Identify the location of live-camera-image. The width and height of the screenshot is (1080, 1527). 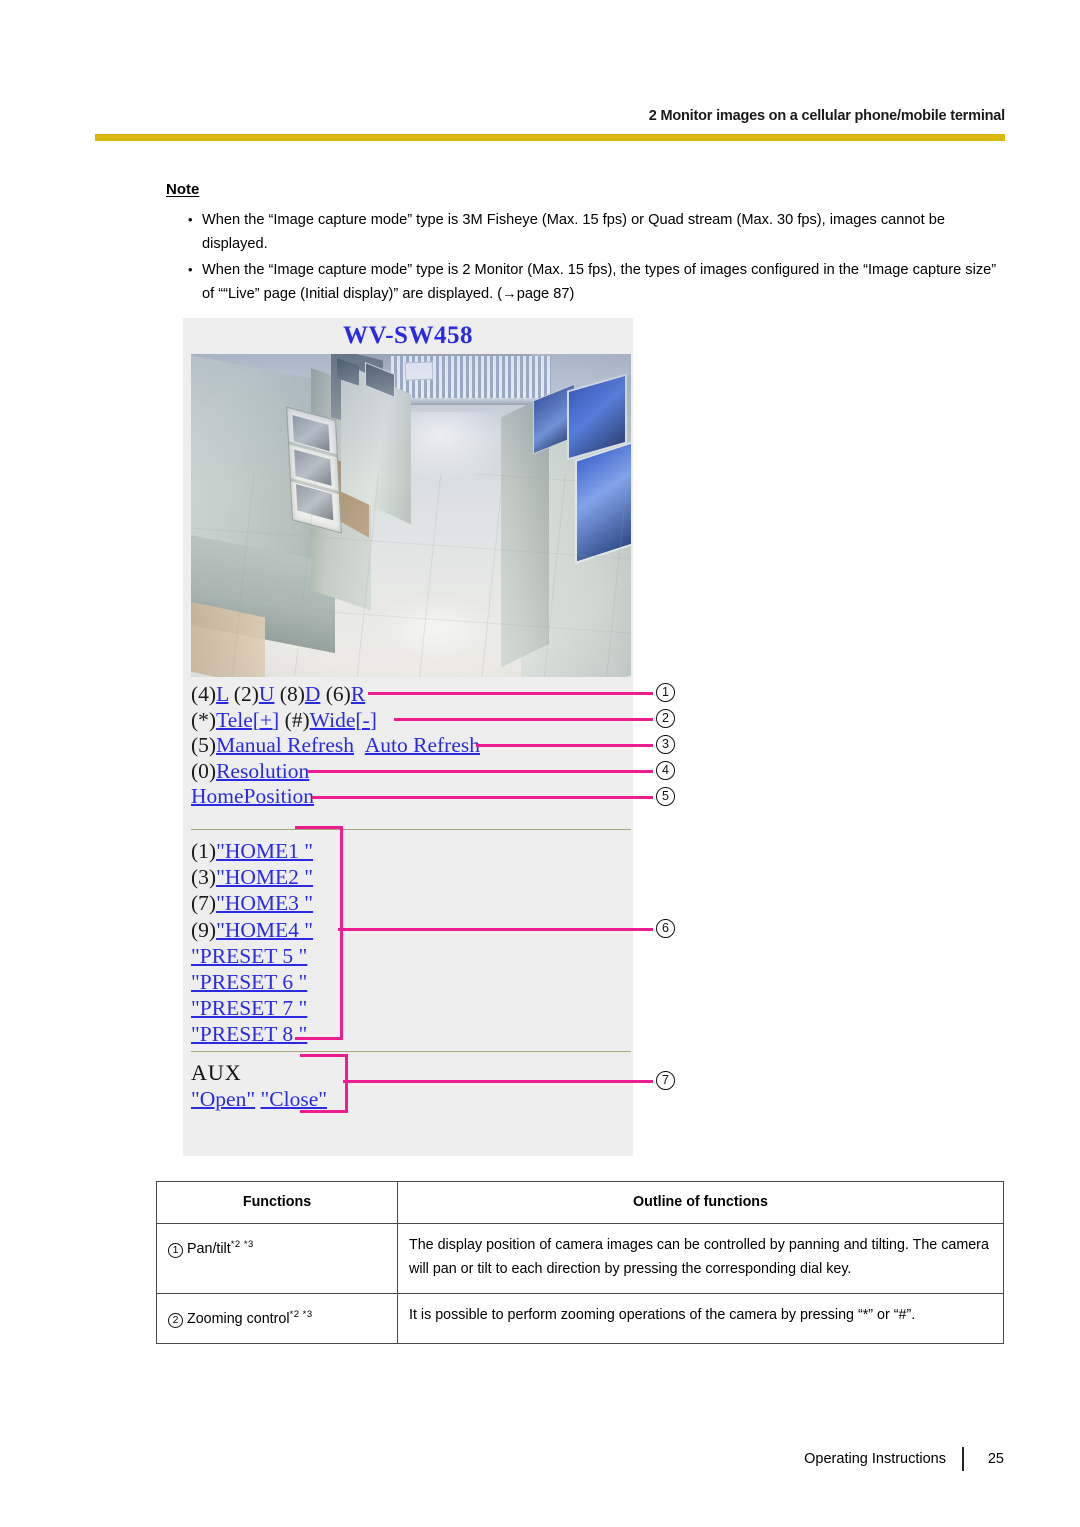
(411, 515).